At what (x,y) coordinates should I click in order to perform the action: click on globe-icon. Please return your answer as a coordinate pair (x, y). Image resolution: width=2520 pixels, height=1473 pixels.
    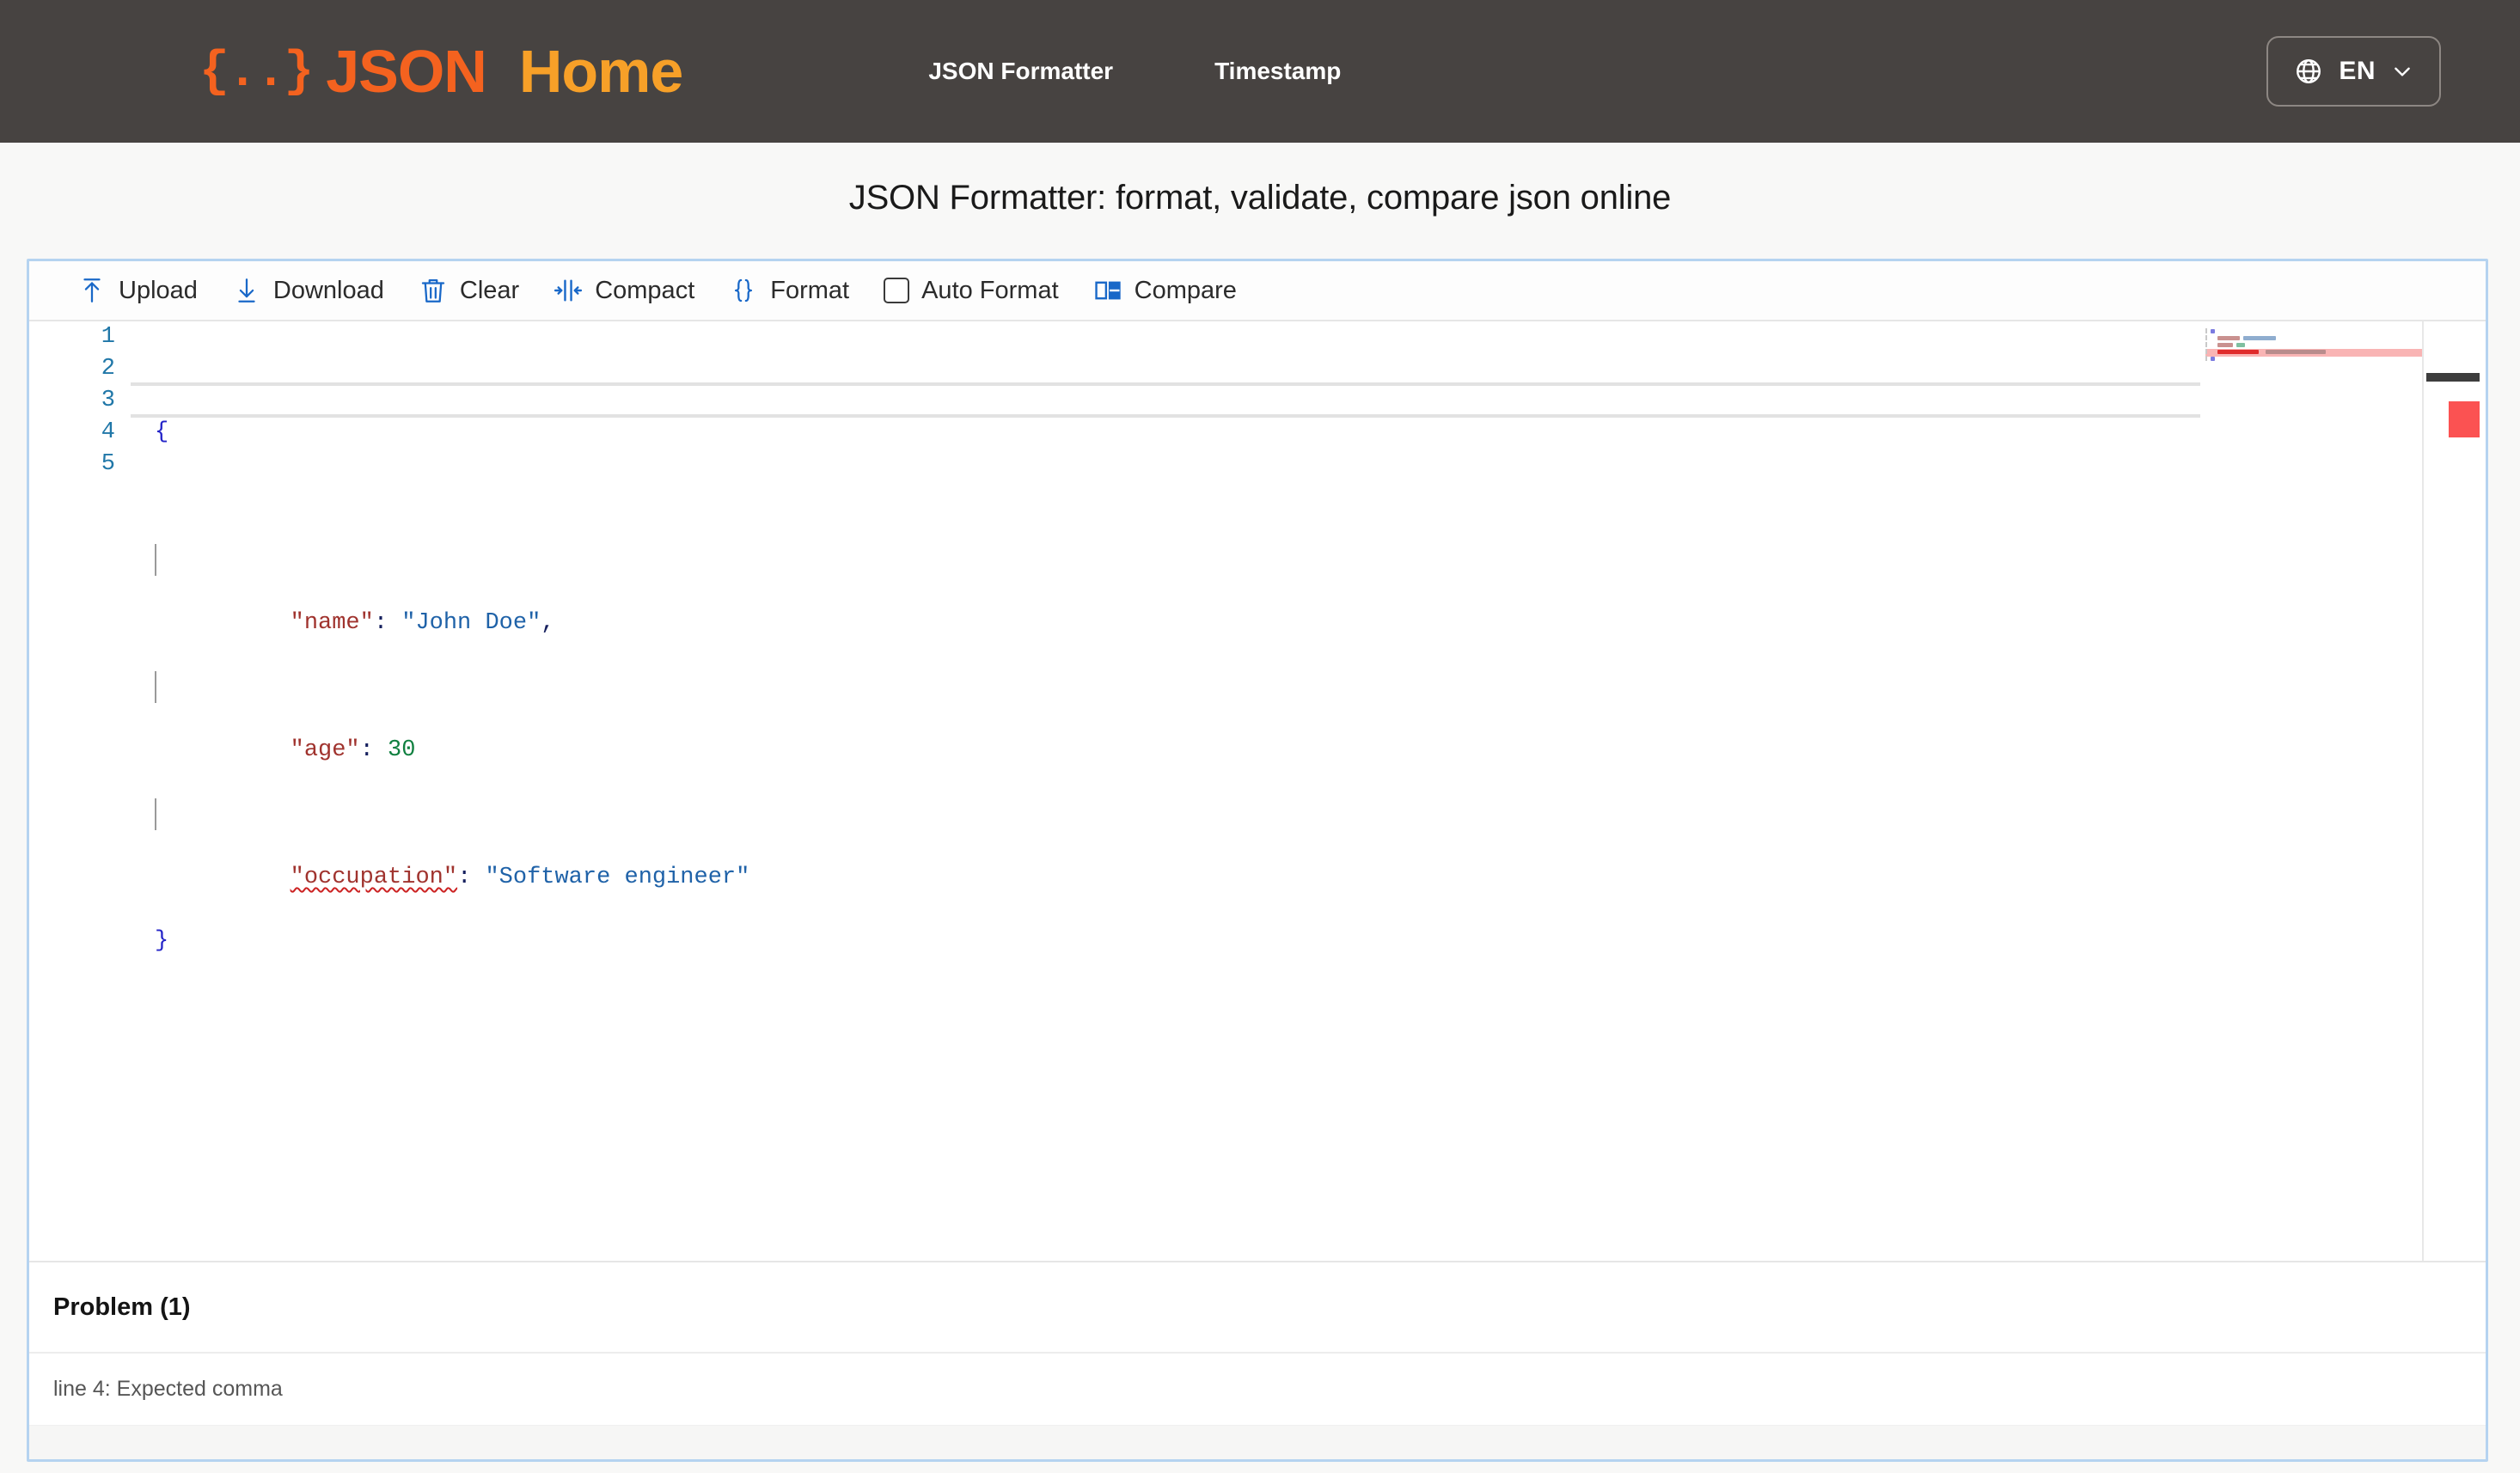
    Looking at the image, I should click on (2308, 71).